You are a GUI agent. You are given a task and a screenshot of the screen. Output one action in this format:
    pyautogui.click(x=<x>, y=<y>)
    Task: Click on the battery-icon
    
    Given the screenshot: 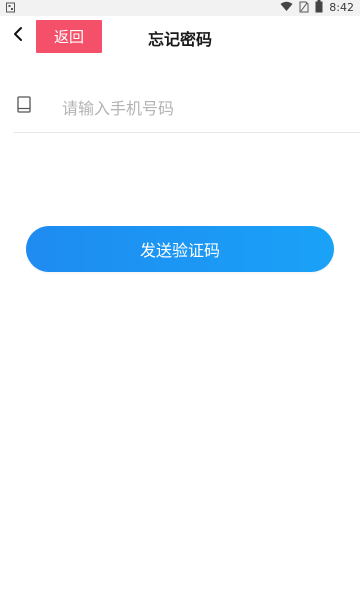 What is the action you would take?
    pyautogui.click(x=319, y=8)
    